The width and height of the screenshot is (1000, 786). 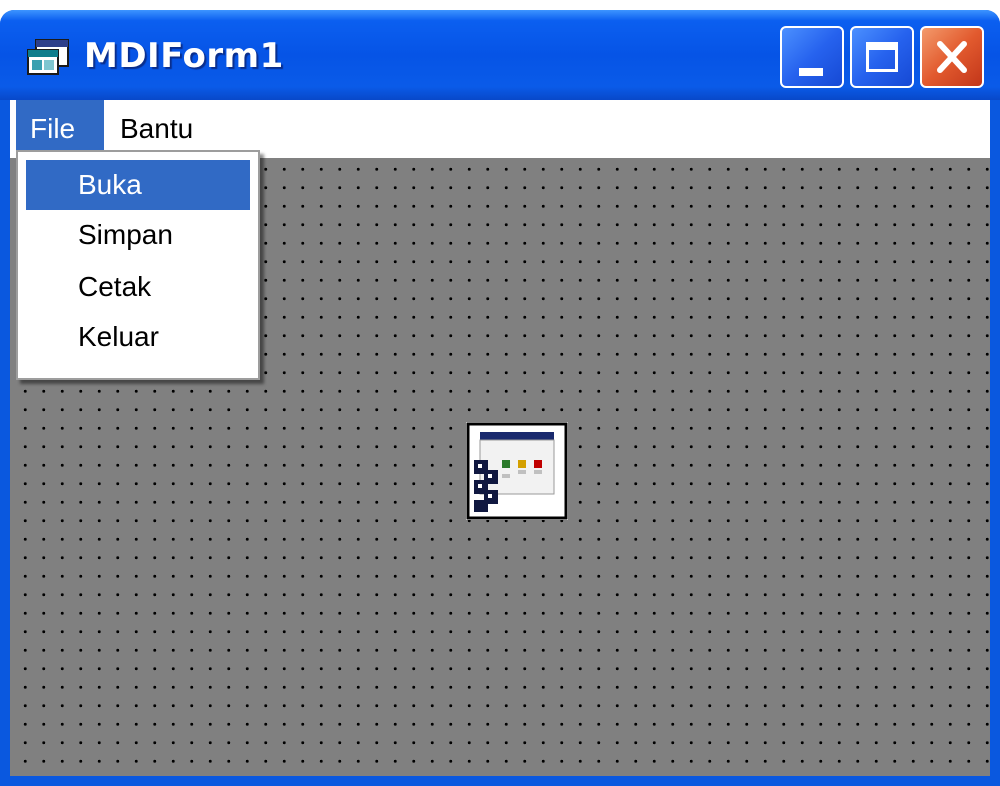 I want to click on minimize-icon, so click(x=811, y=72).